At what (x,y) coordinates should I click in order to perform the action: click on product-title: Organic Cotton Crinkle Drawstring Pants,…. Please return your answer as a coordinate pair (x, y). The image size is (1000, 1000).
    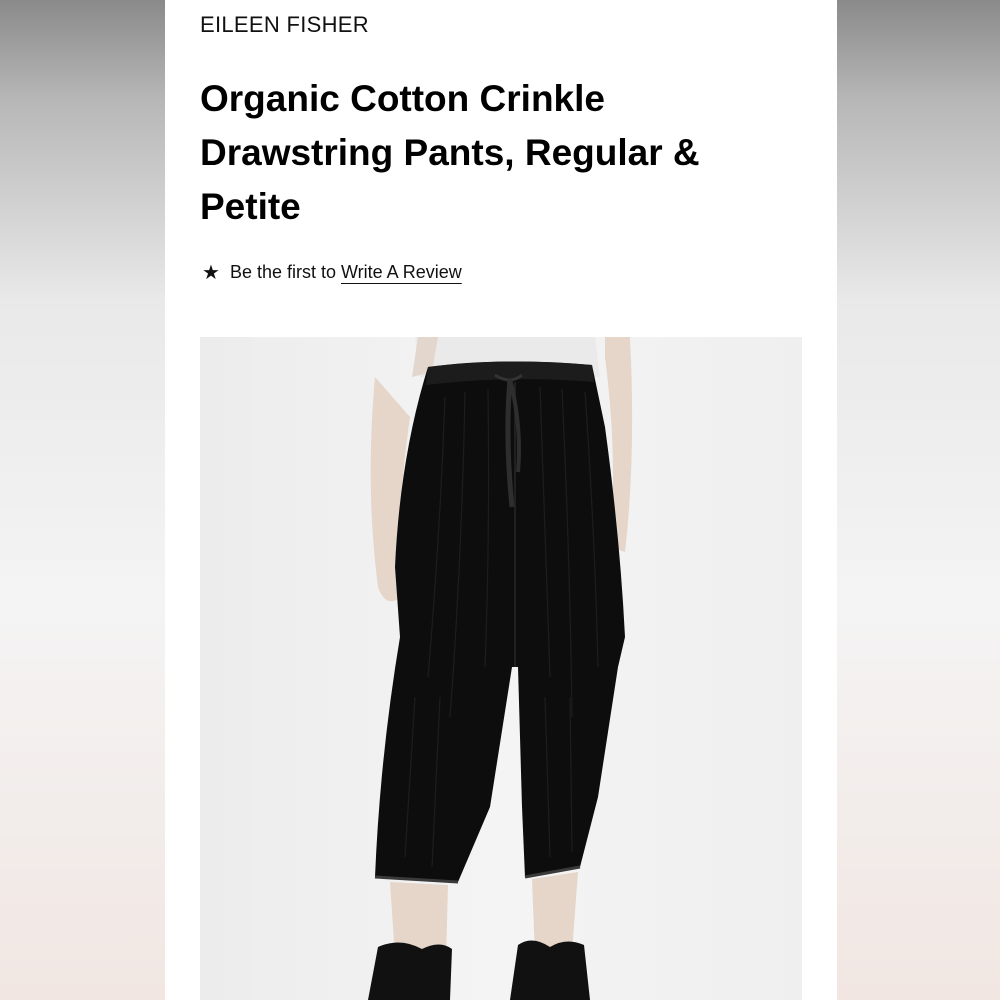
    Looking at the image, I should click on (450, 152).